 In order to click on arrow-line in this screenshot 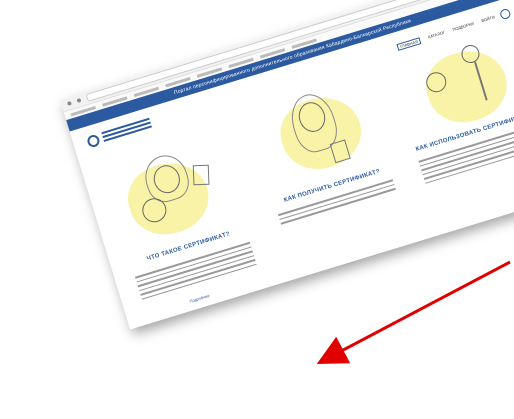, I will do `click(413, 312)`.